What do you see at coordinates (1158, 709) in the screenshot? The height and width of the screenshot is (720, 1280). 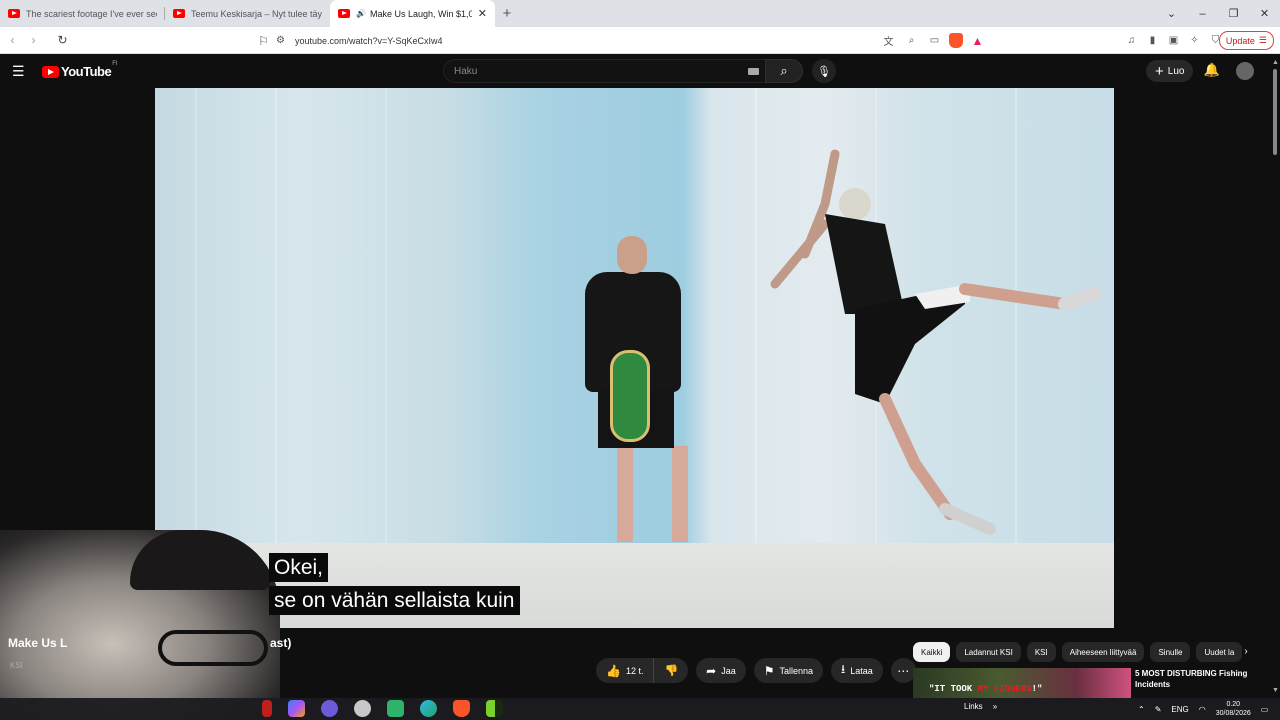 I see `pen-icon: ✎` at bounding box center [1158, 709].